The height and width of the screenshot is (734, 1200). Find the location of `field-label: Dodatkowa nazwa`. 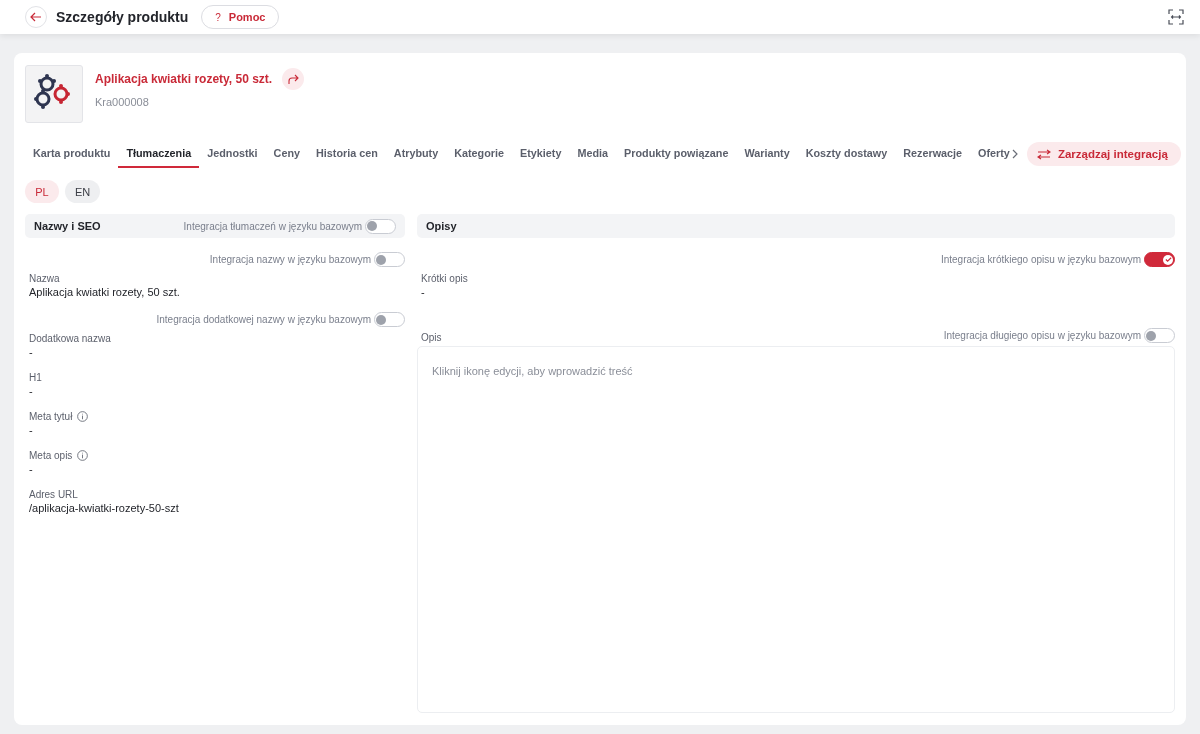

field-label: Dodatkowa nazwa is located at coordinates (70, 338).